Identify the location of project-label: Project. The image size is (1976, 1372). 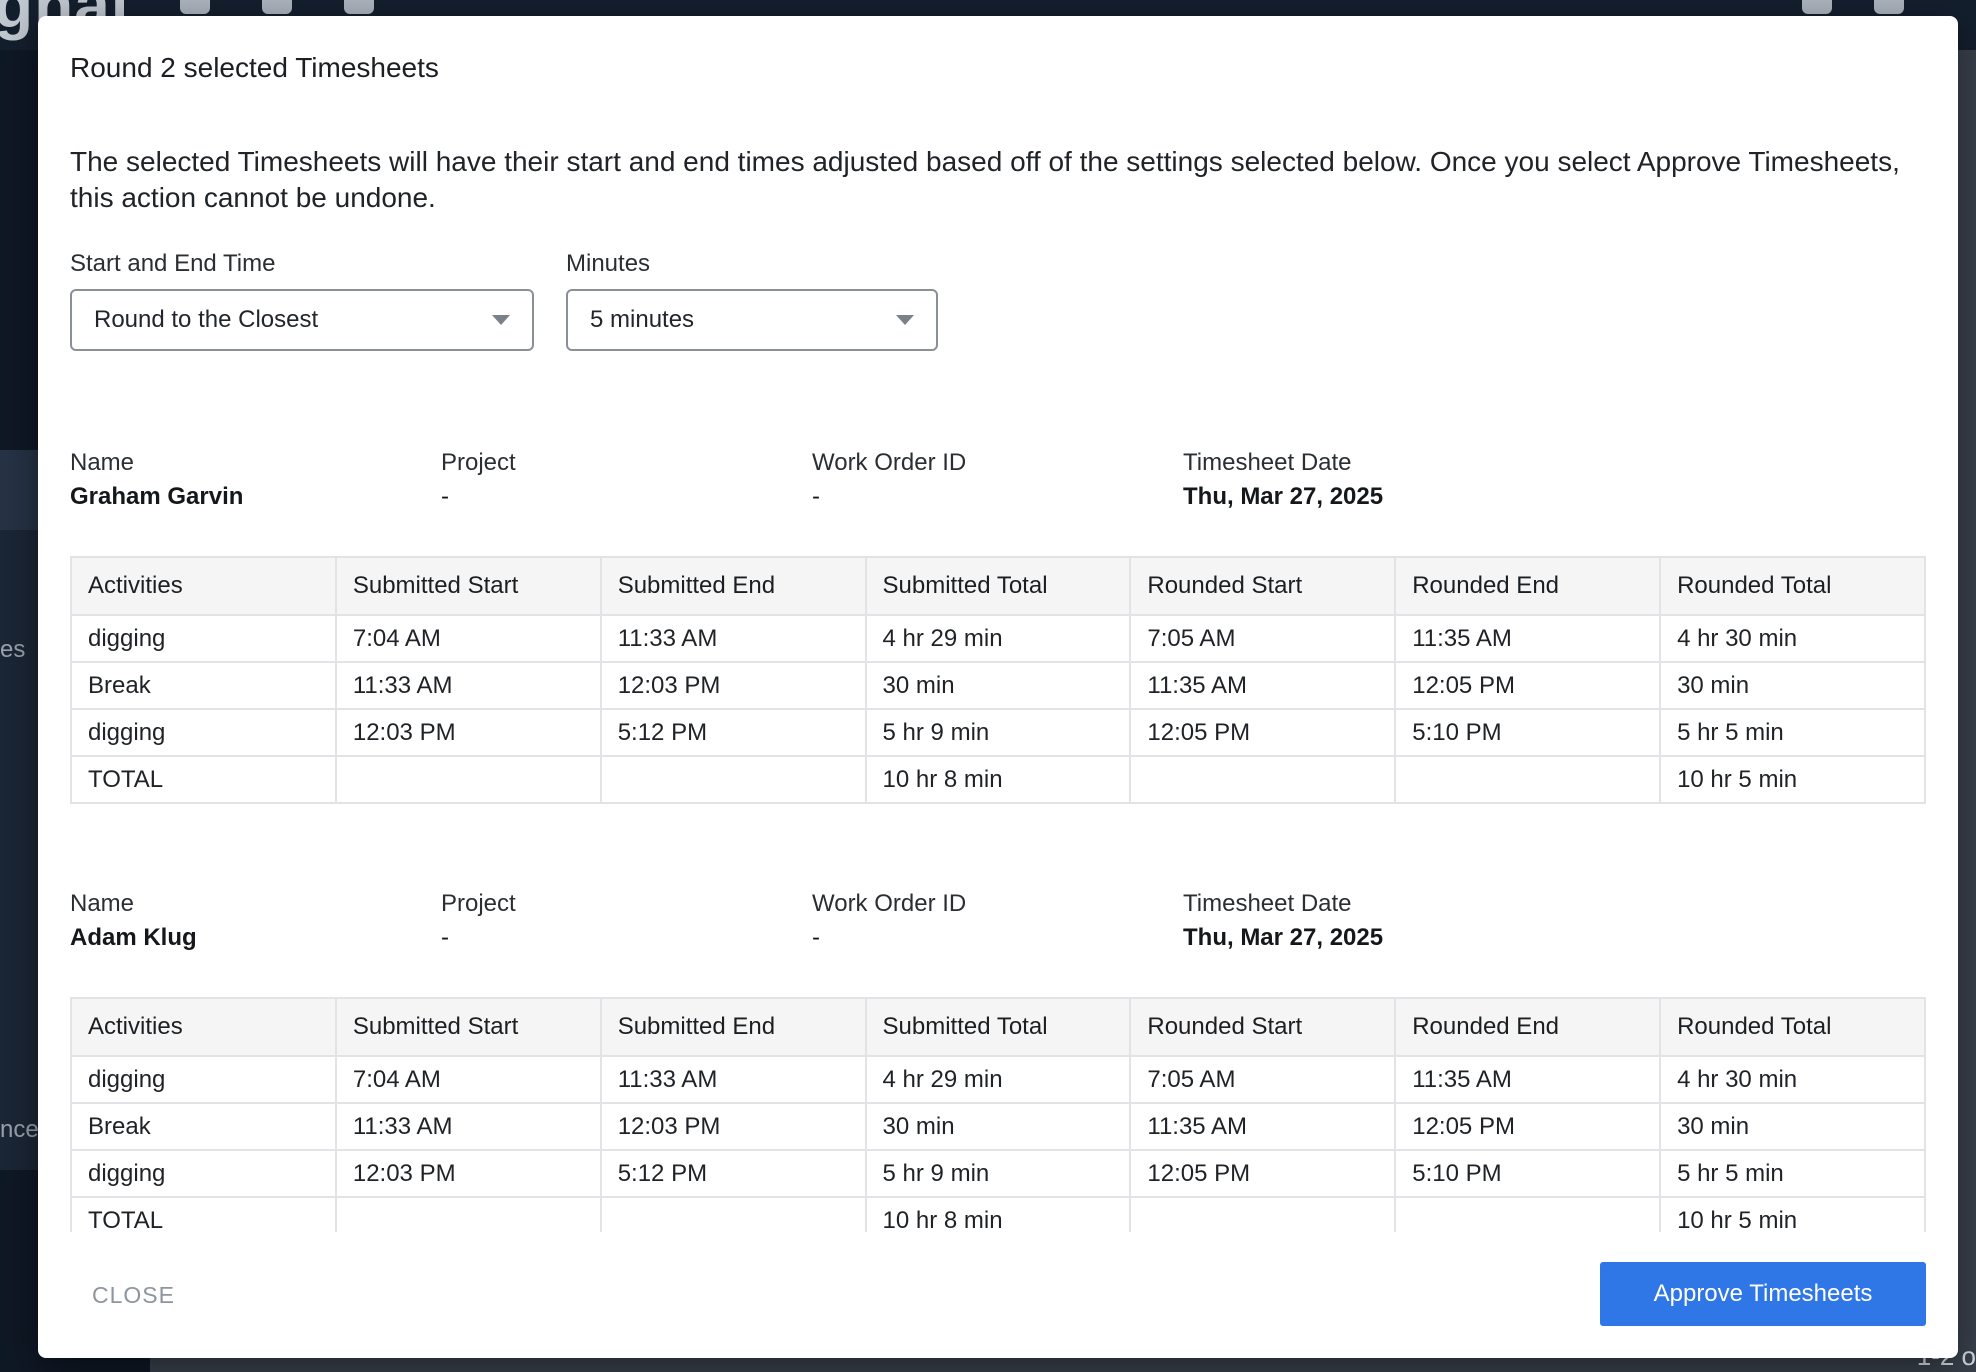
(478, 903).